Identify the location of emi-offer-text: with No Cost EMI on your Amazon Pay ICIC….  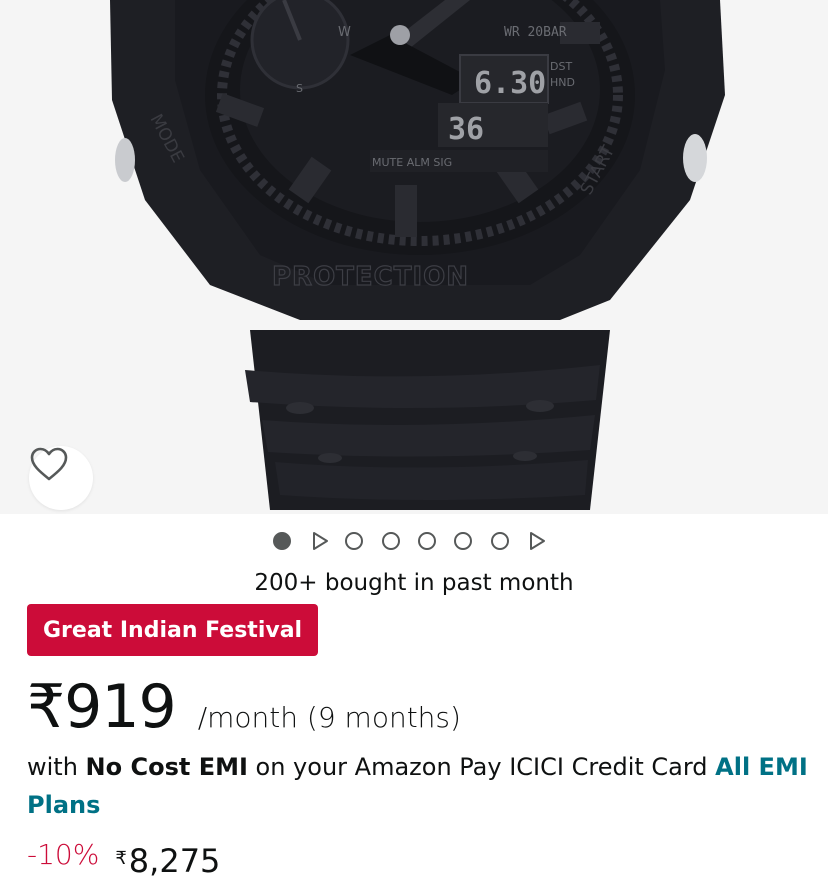
(419, 786).